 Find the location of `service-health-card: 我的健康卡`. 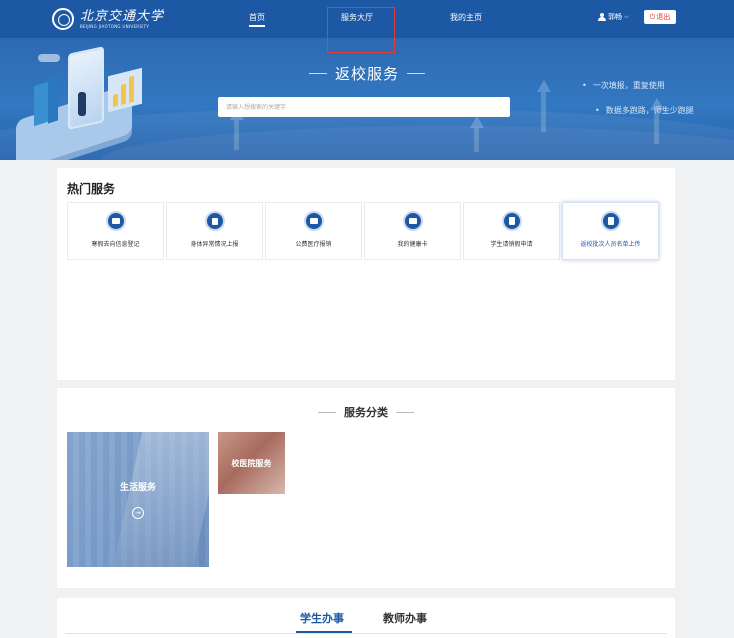

service-health-card: 我的健康卡 is located at coordinates (412, 231).